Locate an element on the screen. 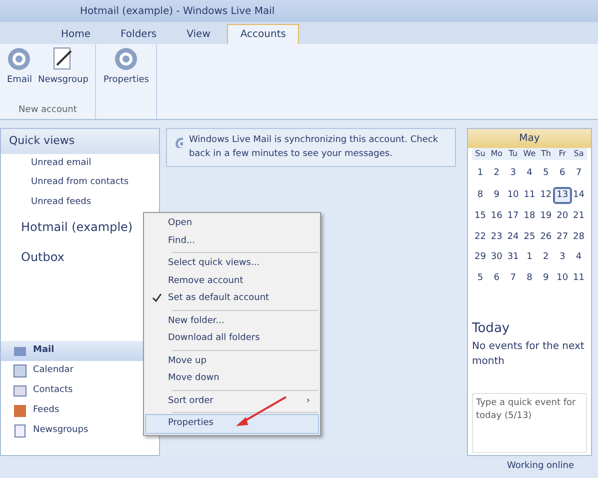  folder-item: Unread feeds is located at coordinates (80, 202).